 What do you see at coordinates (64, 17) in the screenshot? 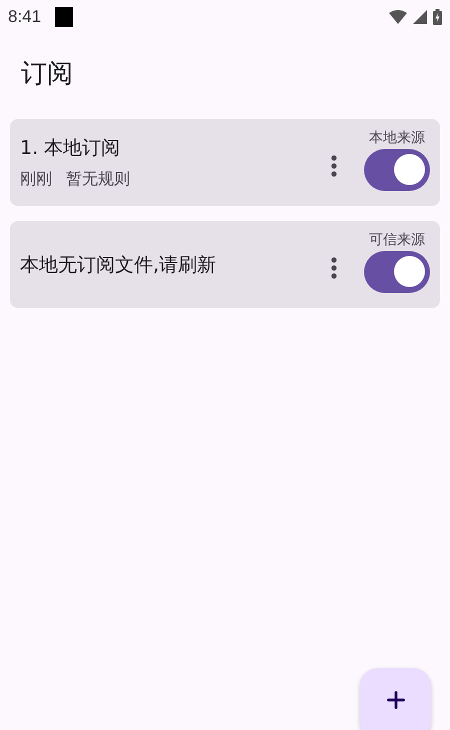
I see `notification-icon` at bounding box center [64, 17].